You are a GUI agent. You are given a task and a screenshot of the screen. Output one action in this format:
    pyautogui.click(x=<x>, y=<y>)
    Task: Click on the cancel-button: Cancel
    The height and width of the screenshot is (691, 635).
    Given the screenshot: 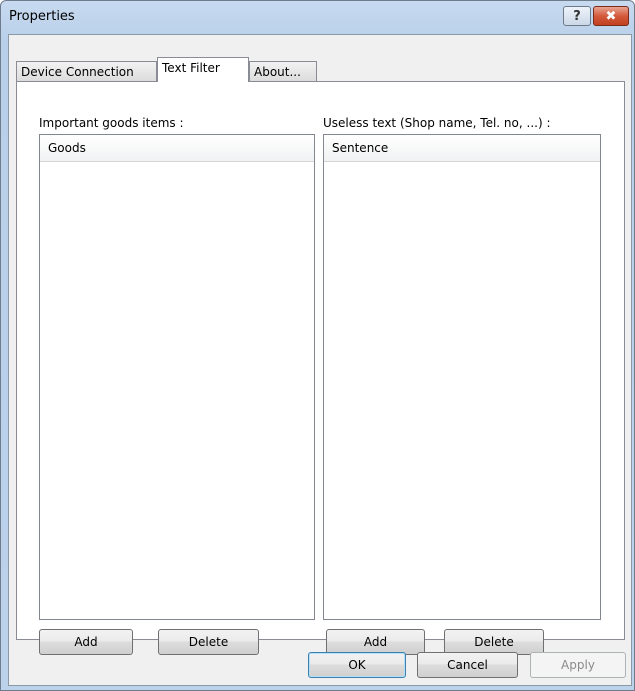 What is the action you would take?
    pyautogui.click(x=467, y=665)
    